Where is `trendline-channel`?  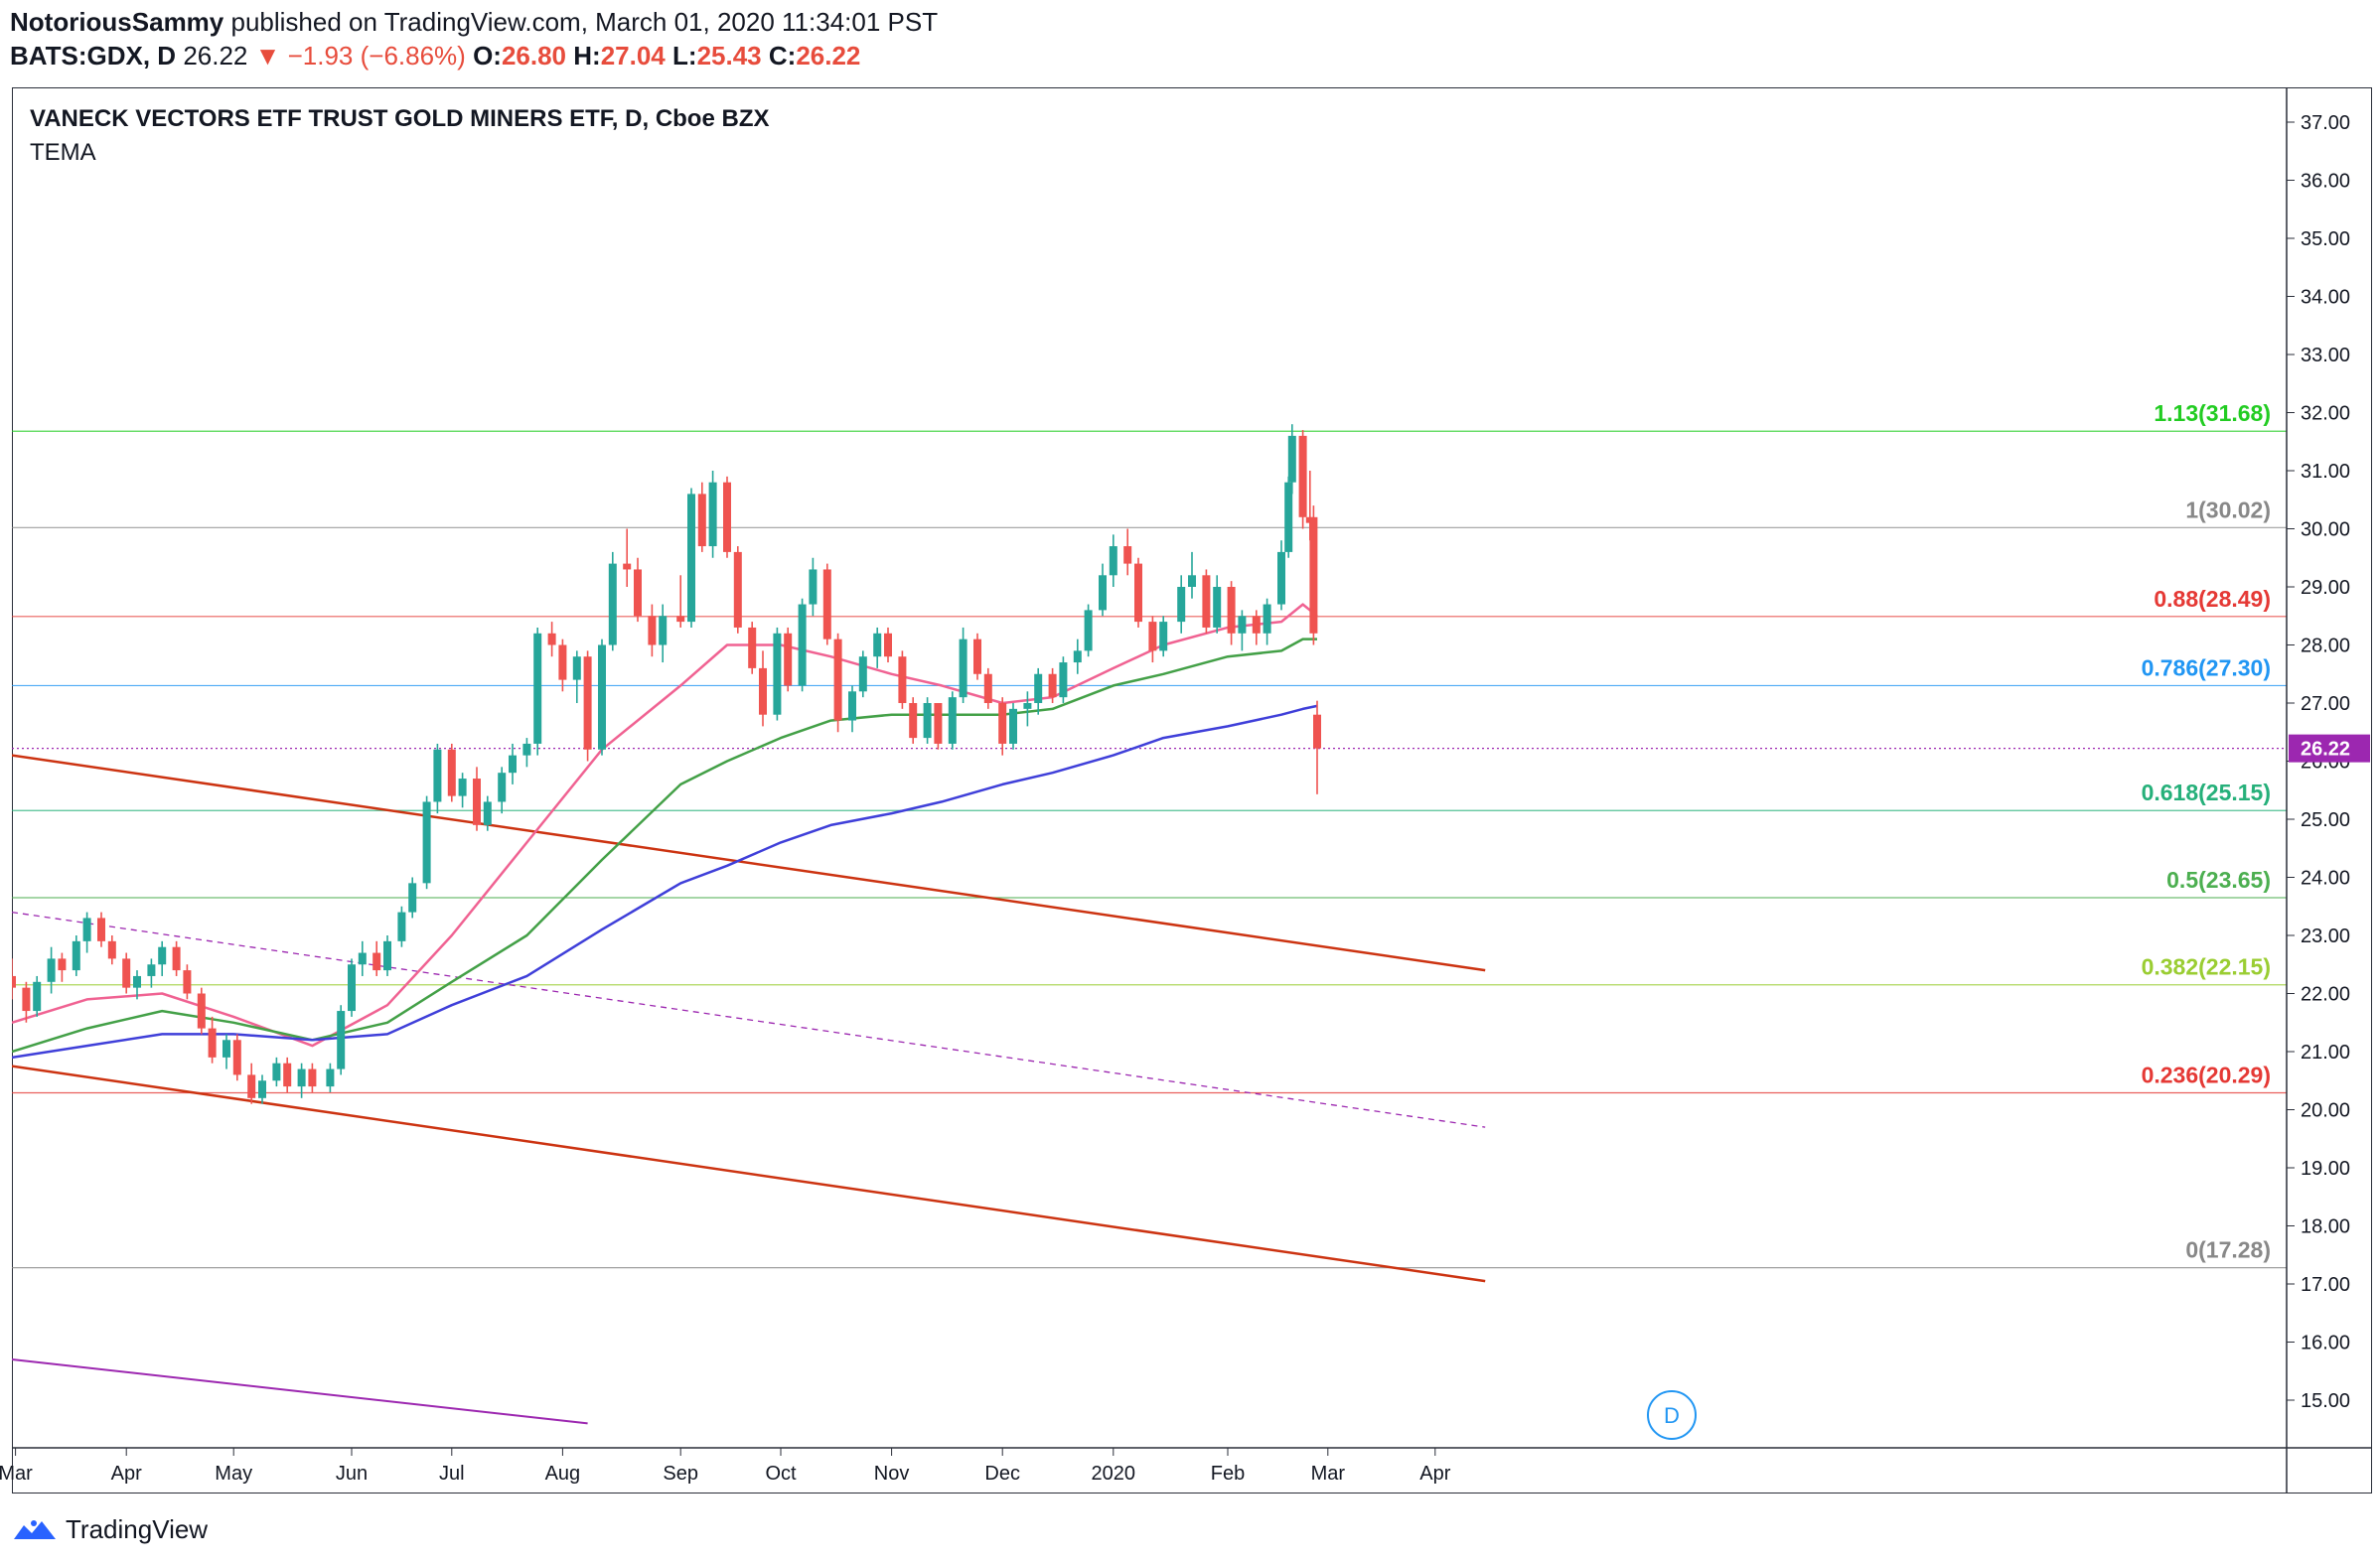 trendline-channel is located at coordinates (749, 1174).